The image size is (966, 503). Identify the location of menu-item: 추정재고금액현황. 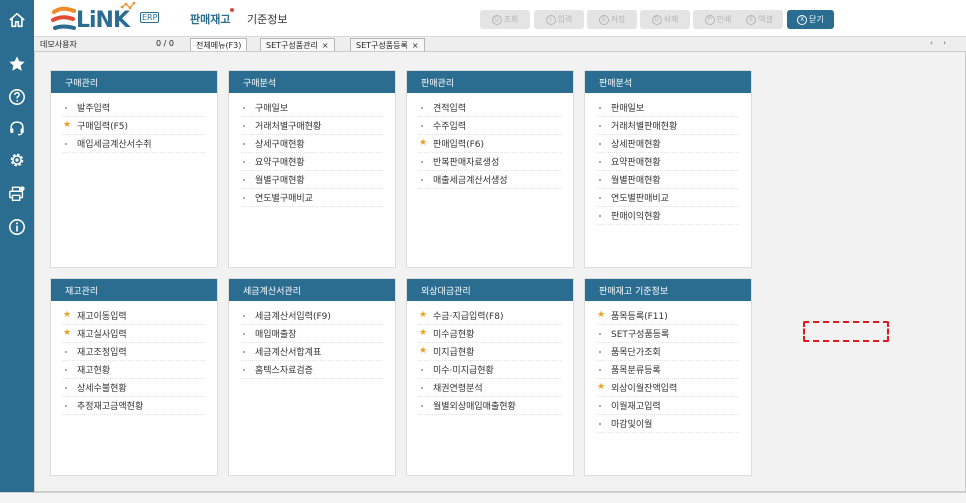
(134, 406).